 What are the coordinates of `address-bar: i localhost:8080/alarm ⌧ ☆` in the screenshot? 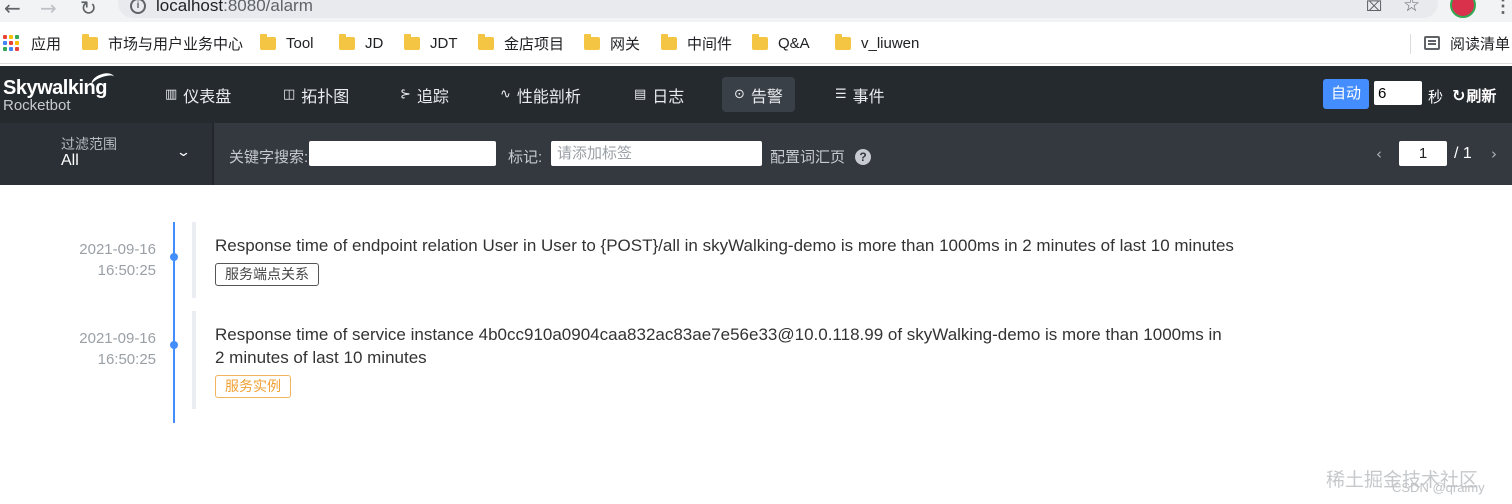 It's located at (778, 9).